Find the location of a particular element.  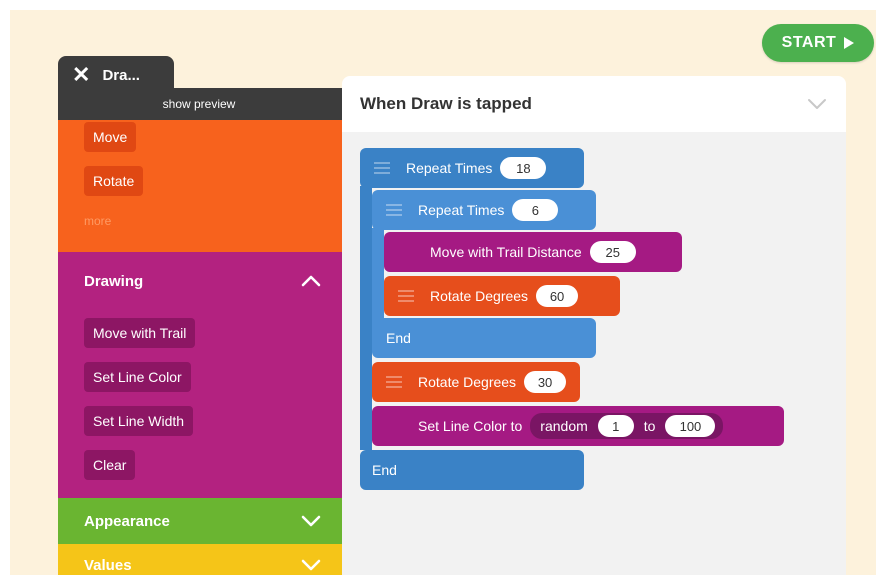

repeat-outer-value: 18 is located at coordinates (523, 168).